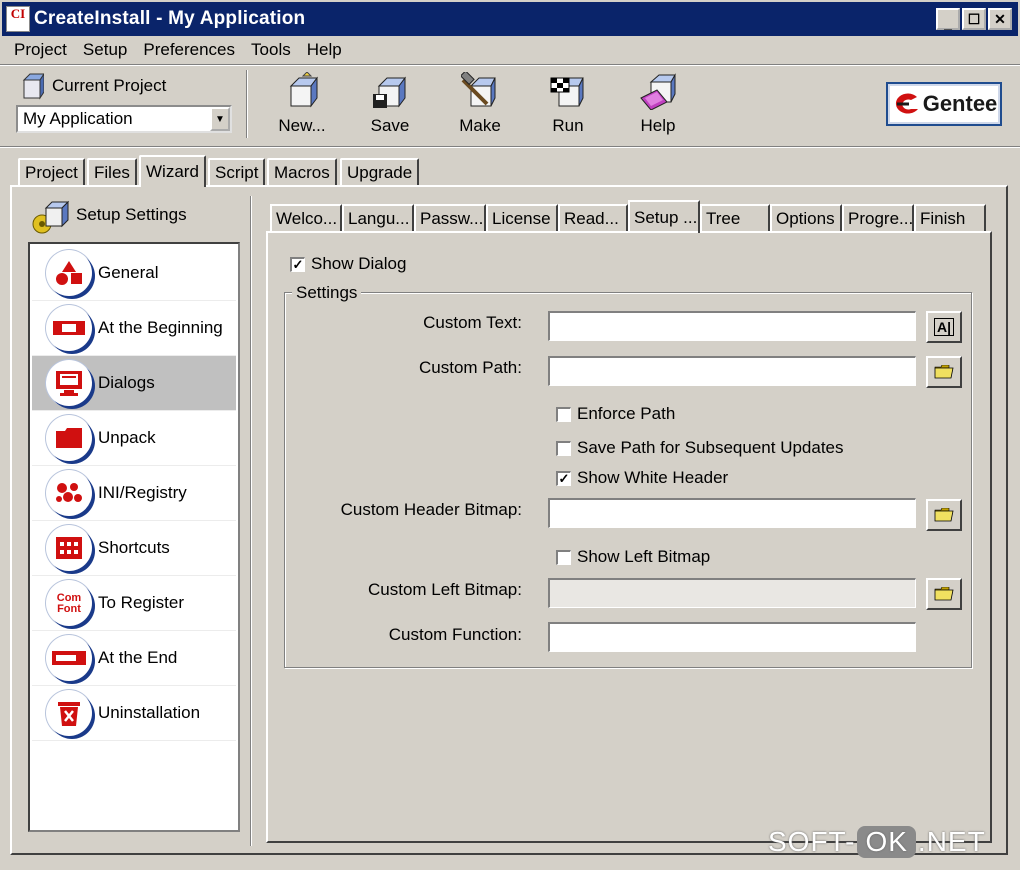 The image size is (1020, 870). Describe the element at coordinates (69, 438) in the screenshot. I see `folder-icon` at that location.